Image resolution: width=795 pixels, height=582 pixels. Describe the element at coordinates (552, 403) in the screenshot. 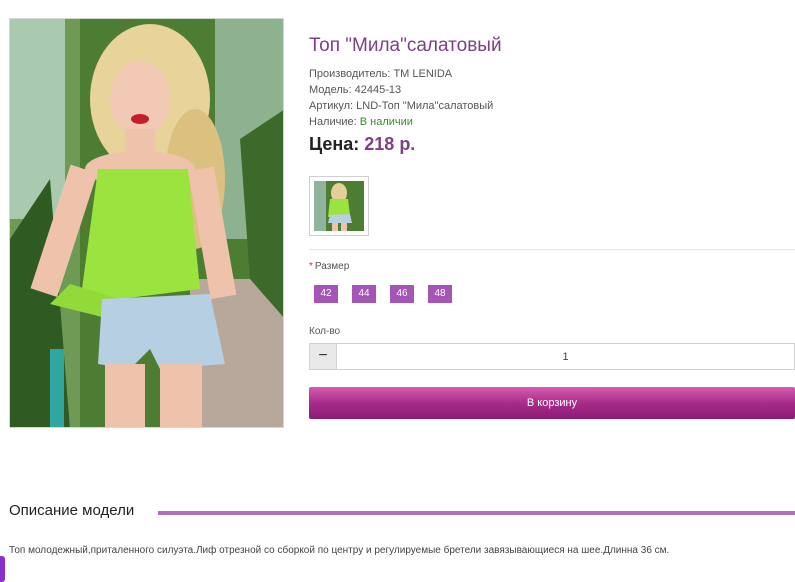

I see `add-to-cart-button: В корзину` at that location.